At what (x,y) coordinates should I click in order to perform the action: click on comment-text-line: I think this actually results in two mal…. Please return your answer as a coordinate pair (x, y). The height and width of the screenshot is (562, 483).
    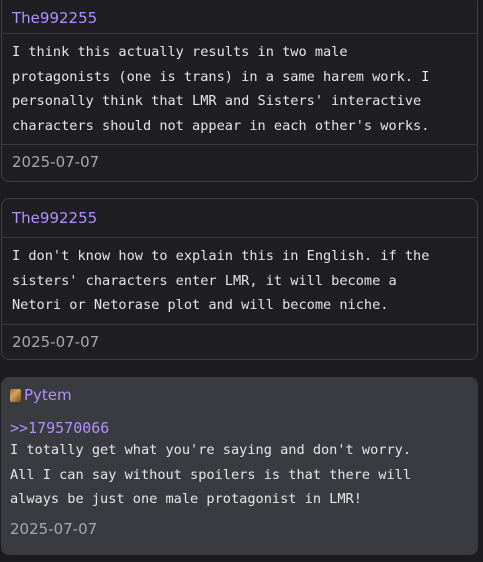
    Looking at the image, I should click on (180, 52).